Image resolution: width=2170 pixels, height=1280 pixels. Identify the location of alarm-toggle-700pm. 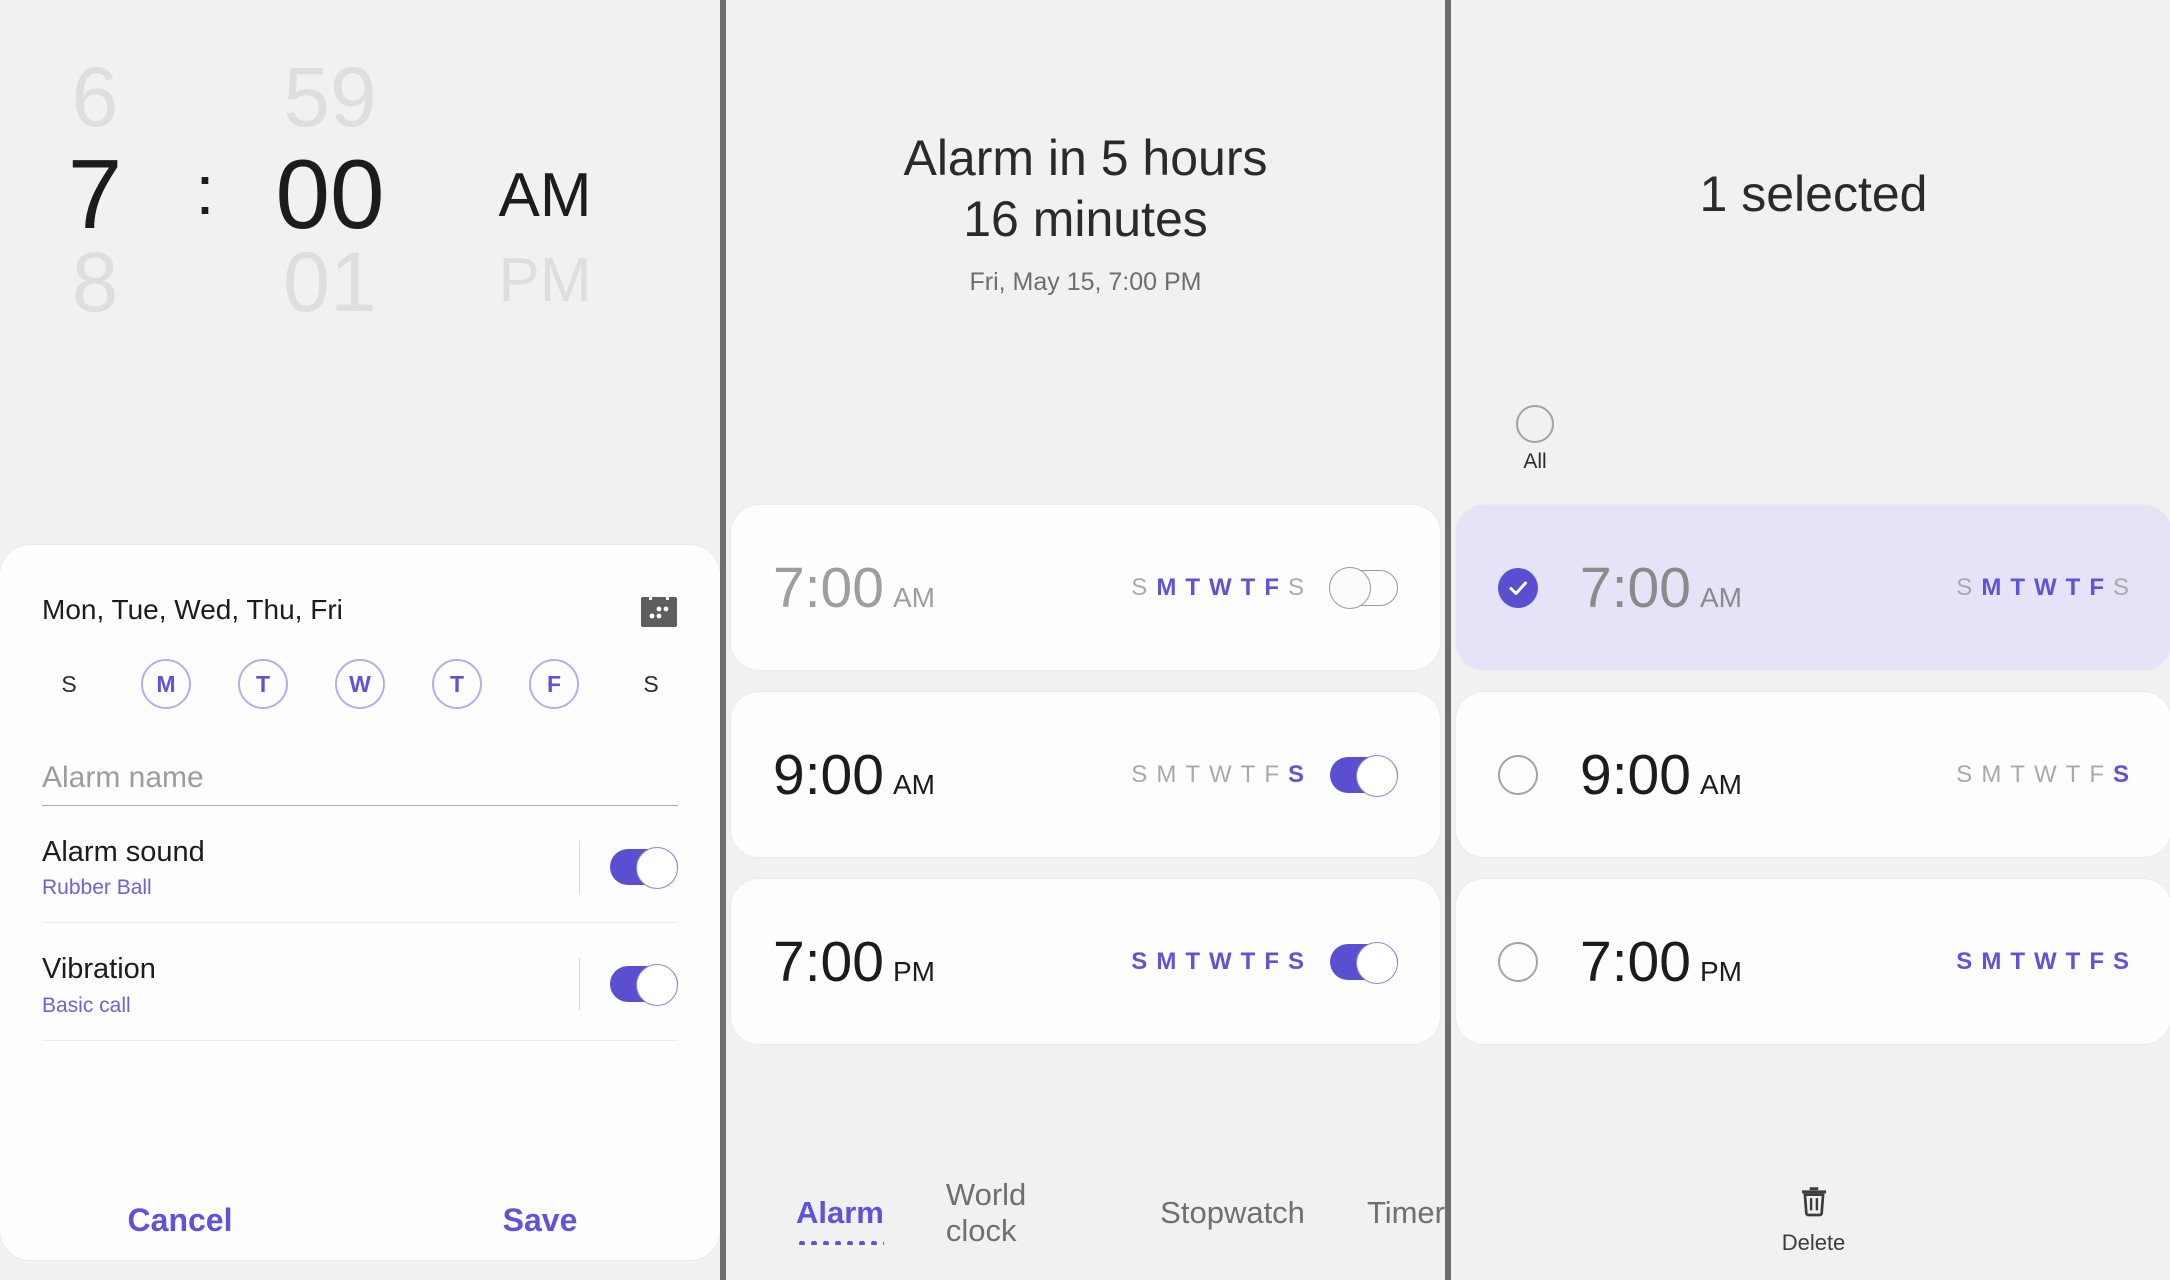
(1364, 962).